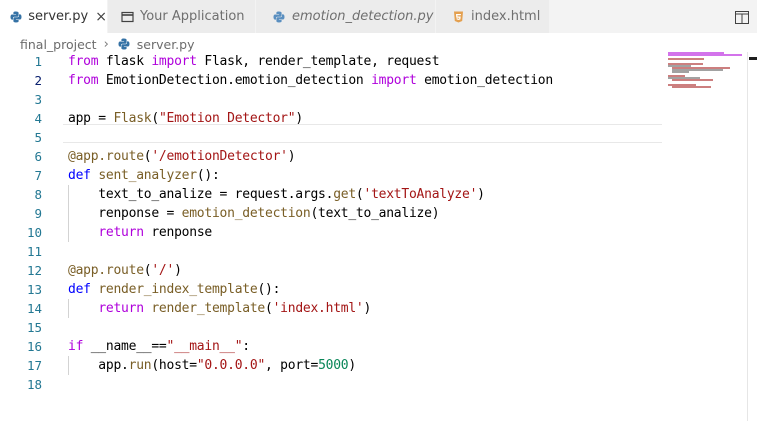  I want to click on line-number: 9, so click(38, 213).